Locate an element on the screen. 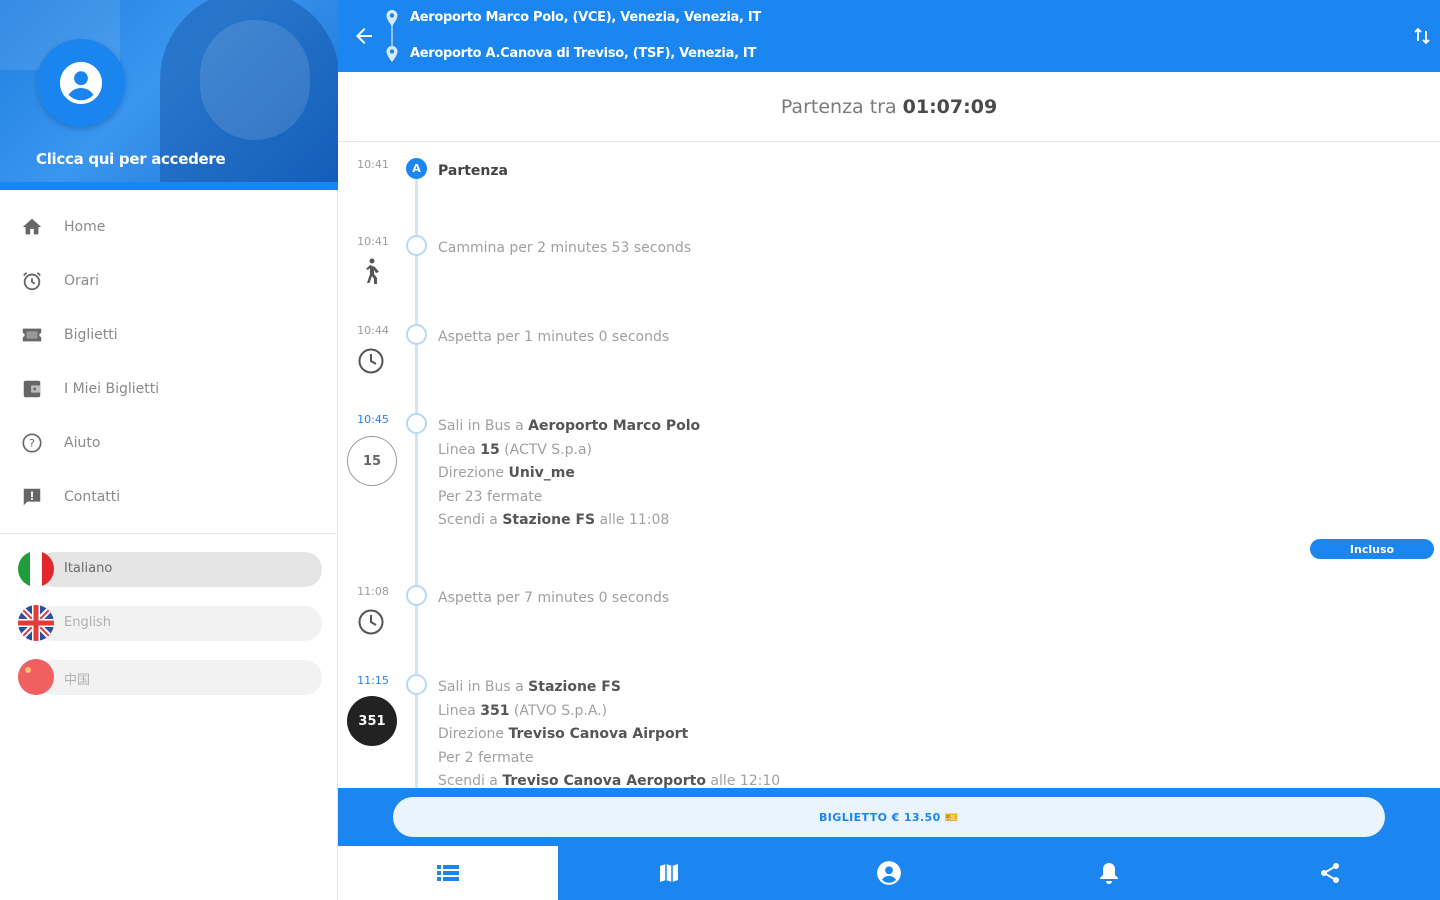 This screenshot has width=1440, height=900. direction-name: Treviso Canova Airport is located at coordinates (598, 734).